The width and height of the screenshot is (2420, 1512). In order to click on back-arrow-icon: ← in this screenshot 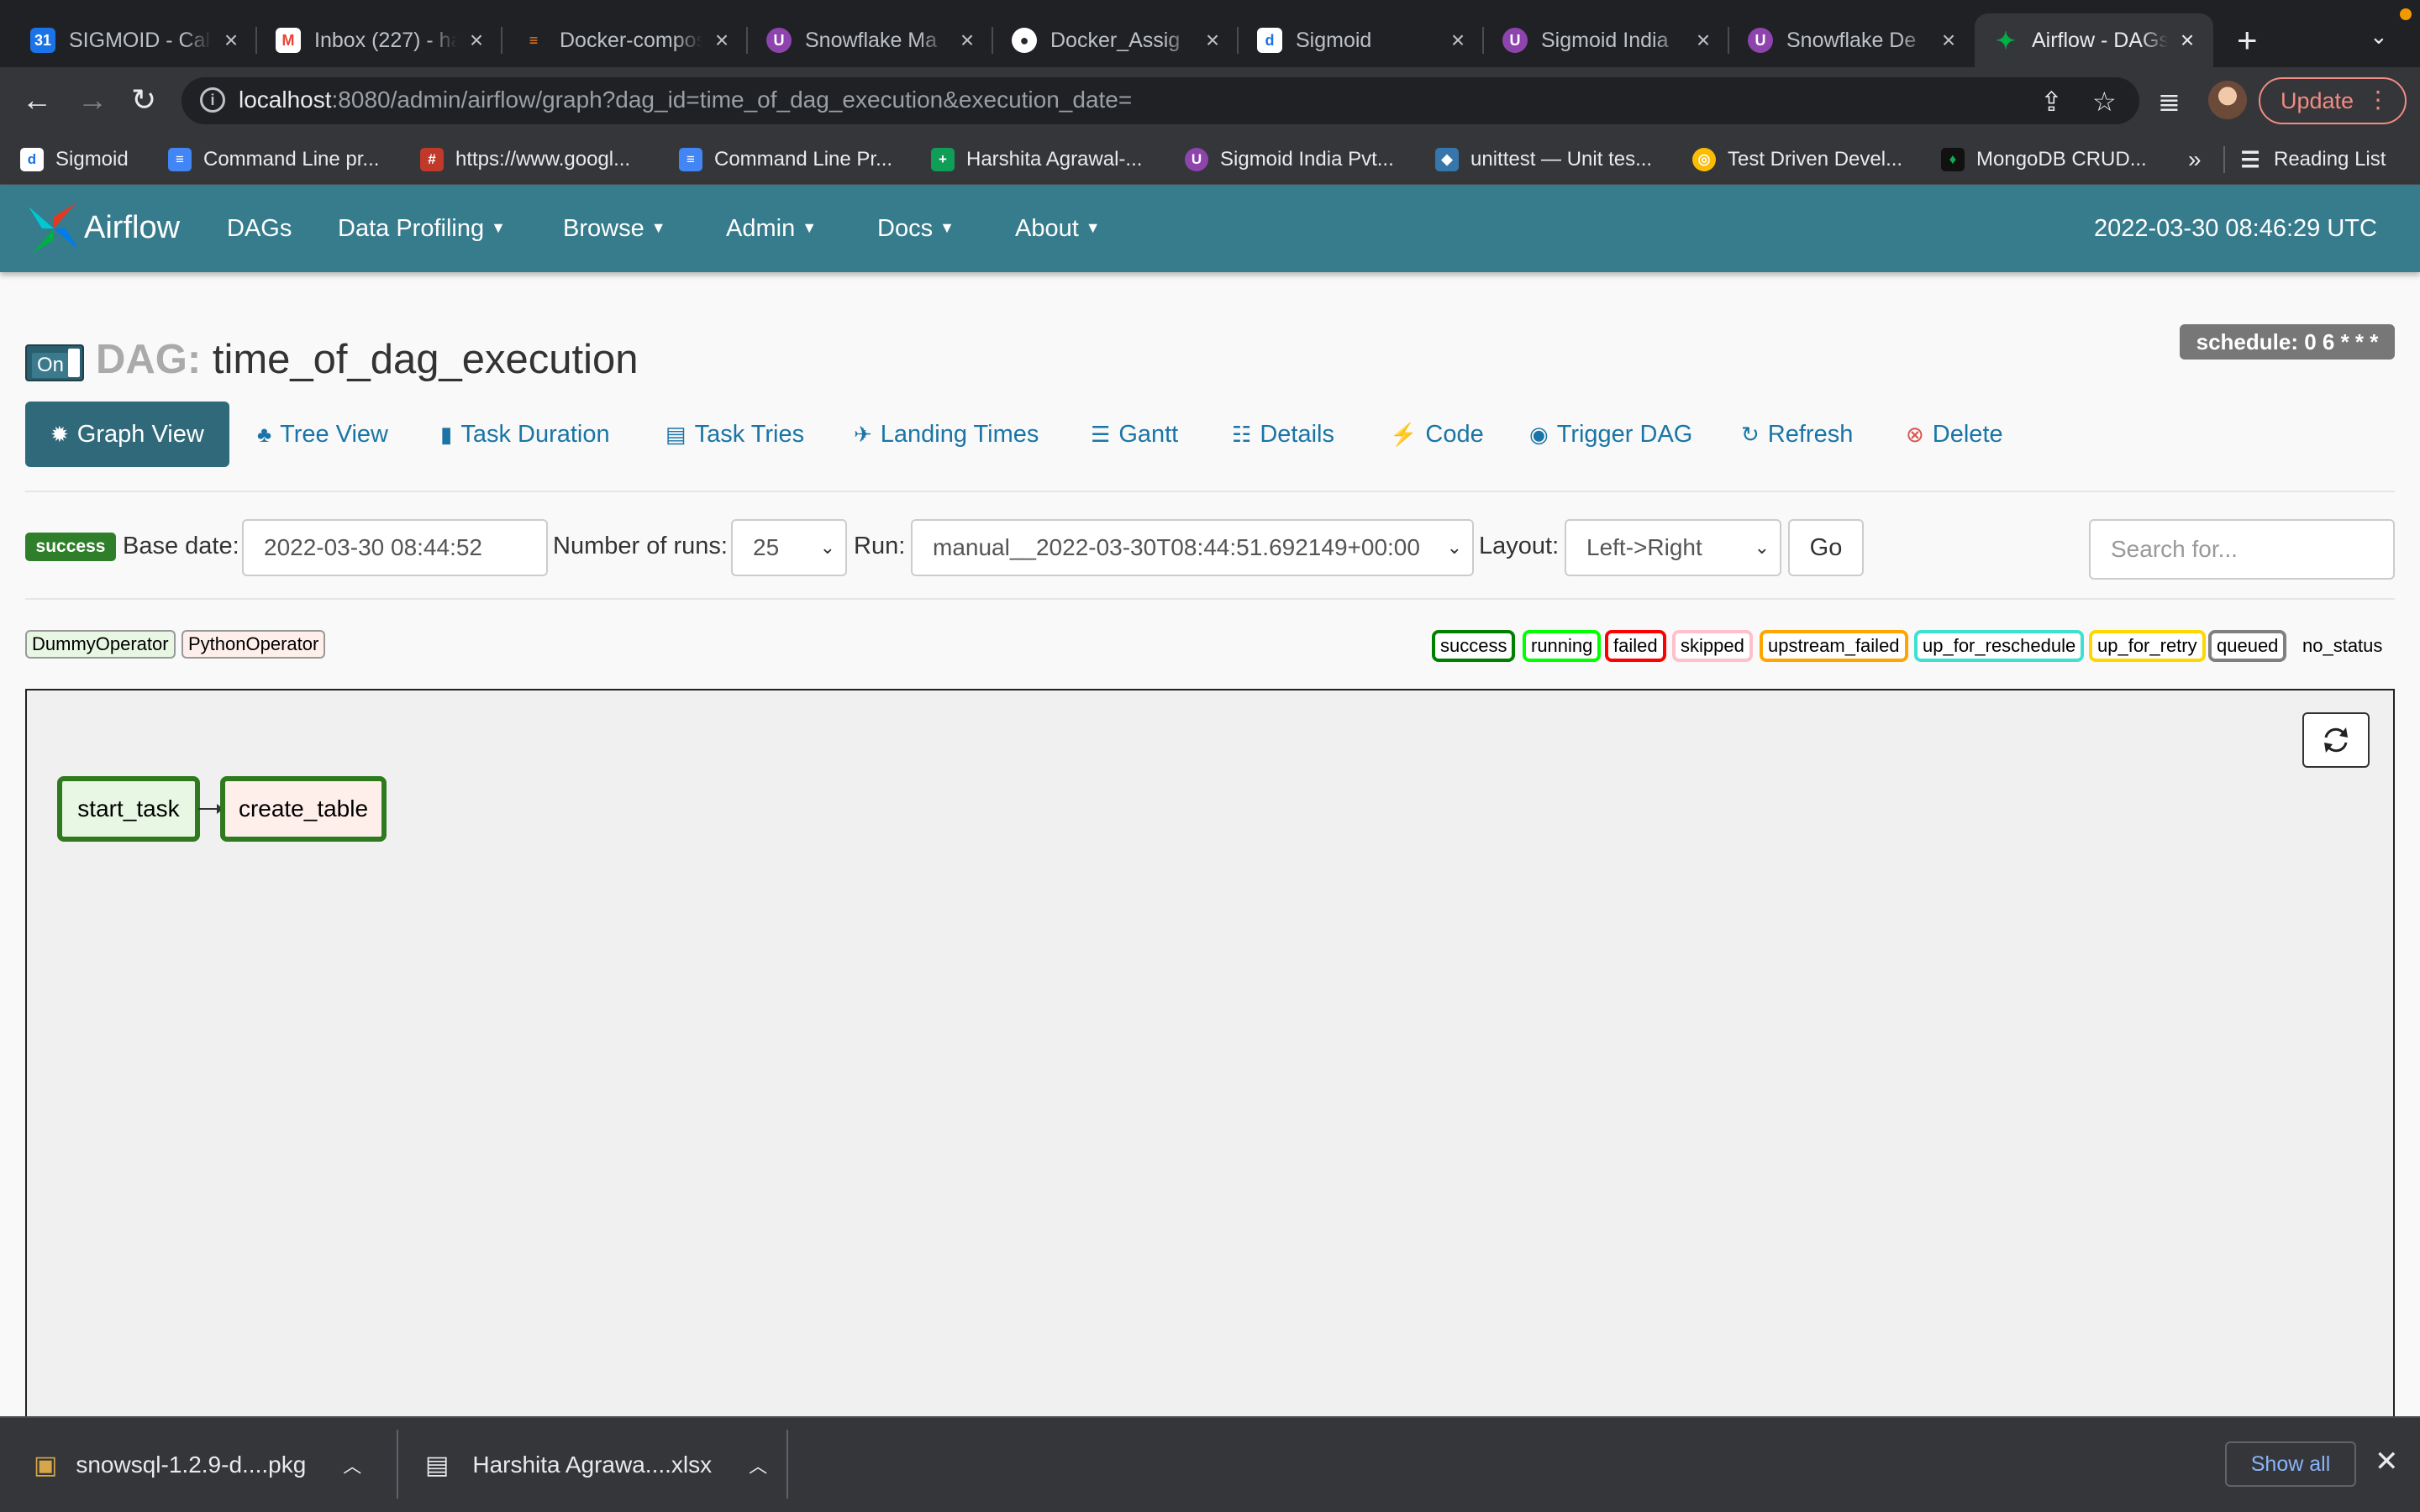, I will do `click(37, 100)`.